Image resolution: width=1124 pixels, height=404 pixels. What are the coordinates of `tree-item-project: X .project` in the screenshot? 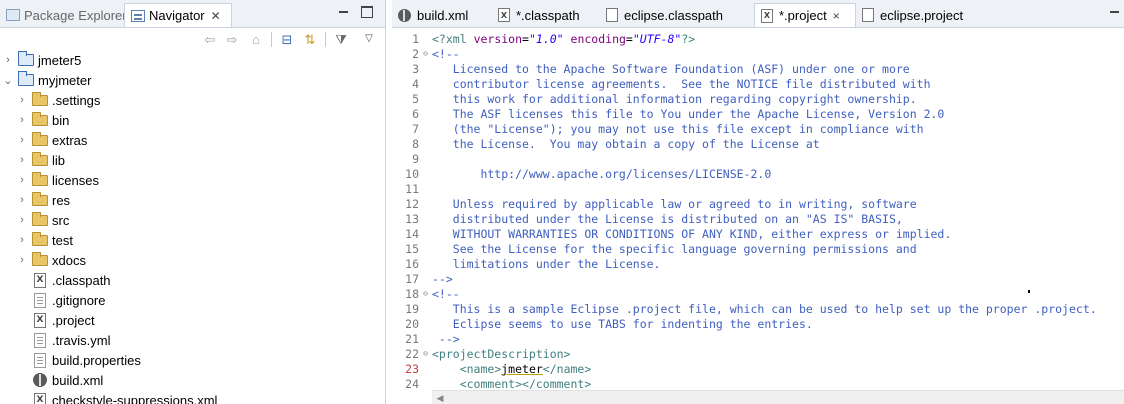 It's located at (63, 320).